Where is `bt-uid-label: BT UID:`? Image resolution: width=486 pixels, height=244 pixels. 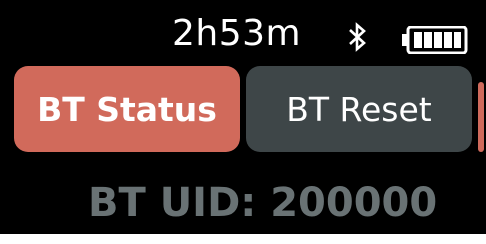 bt-uid-label: BT UID: is located at coordinates (172, 203).